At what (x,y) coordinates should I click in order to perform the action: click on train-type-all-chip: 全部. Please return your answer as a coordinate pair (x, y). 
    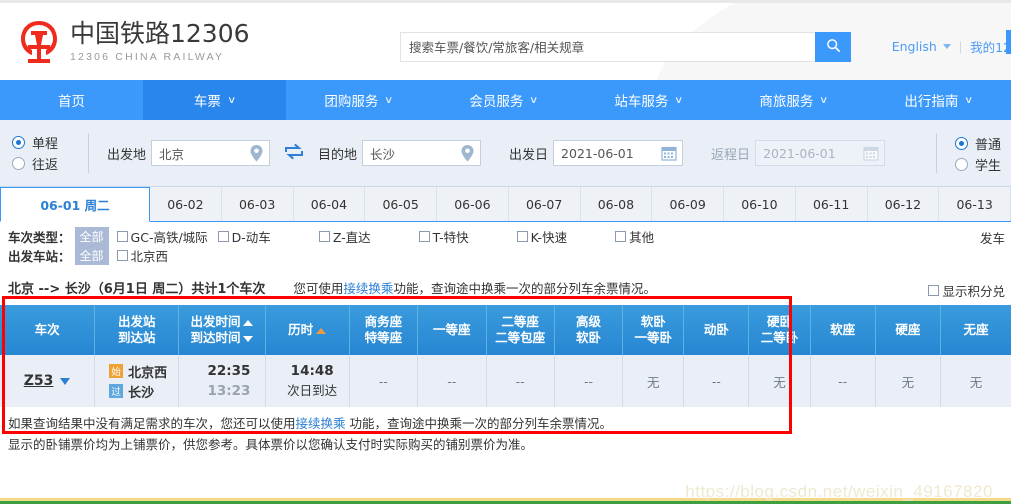
    Looking at the image, I should click on (91, 236).